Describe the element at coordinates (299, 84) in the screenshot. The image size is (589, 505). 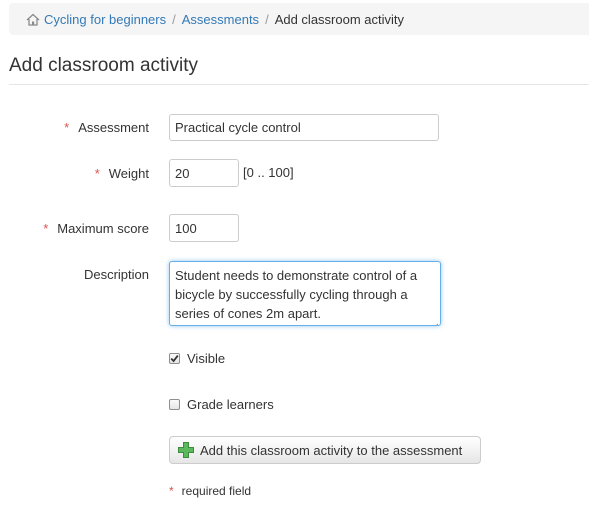
I see `title-divider` at that location.